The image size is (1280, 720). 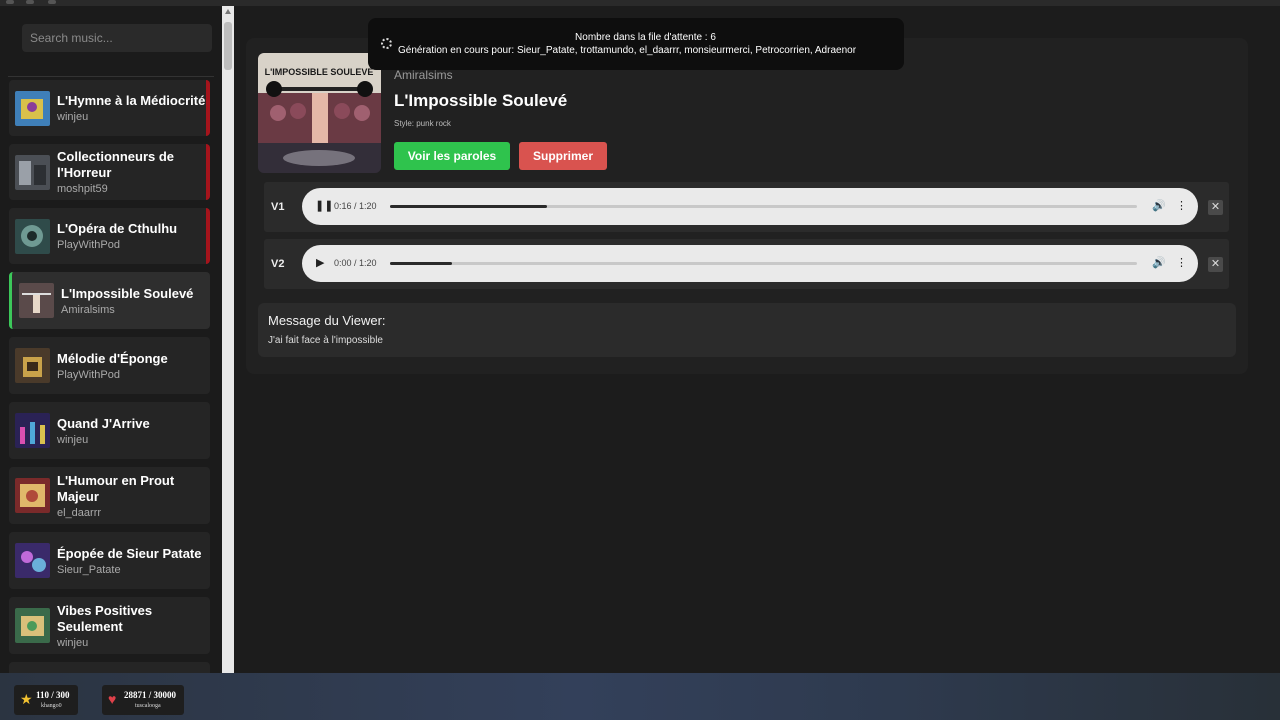 I want to click on scroll-up-icon, so click(x=228, y=11).